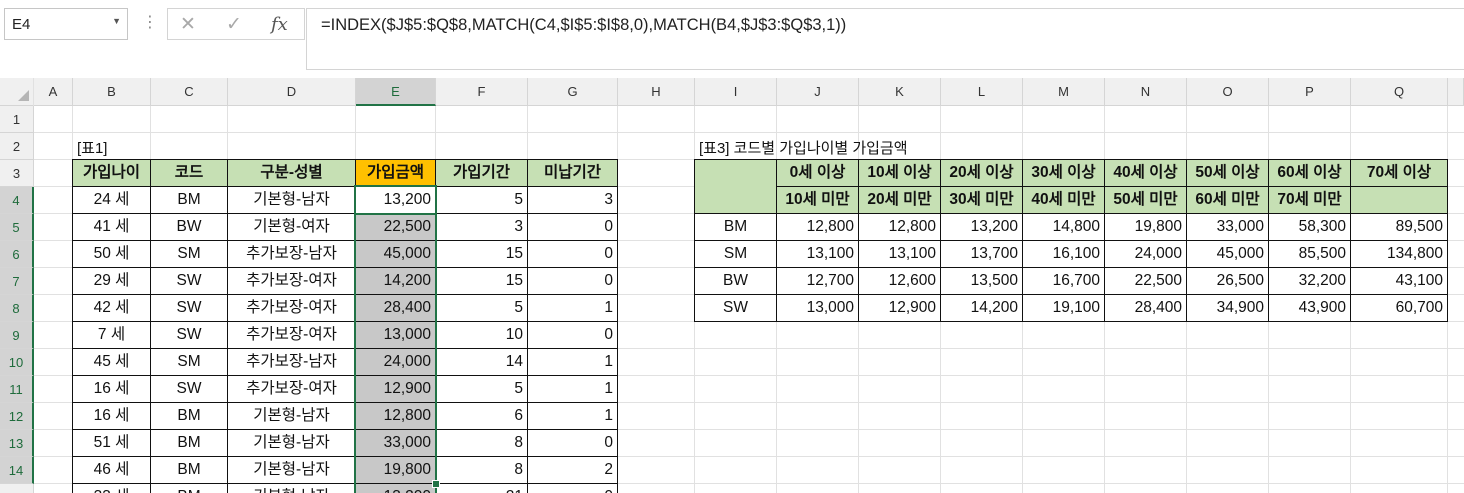 This screenshot has height=493, width=1464. What do you see at coordinates (111, 173) in the screenshot?
I see `table1-header-cell: 가입나이` at bounding box center [111, 173].